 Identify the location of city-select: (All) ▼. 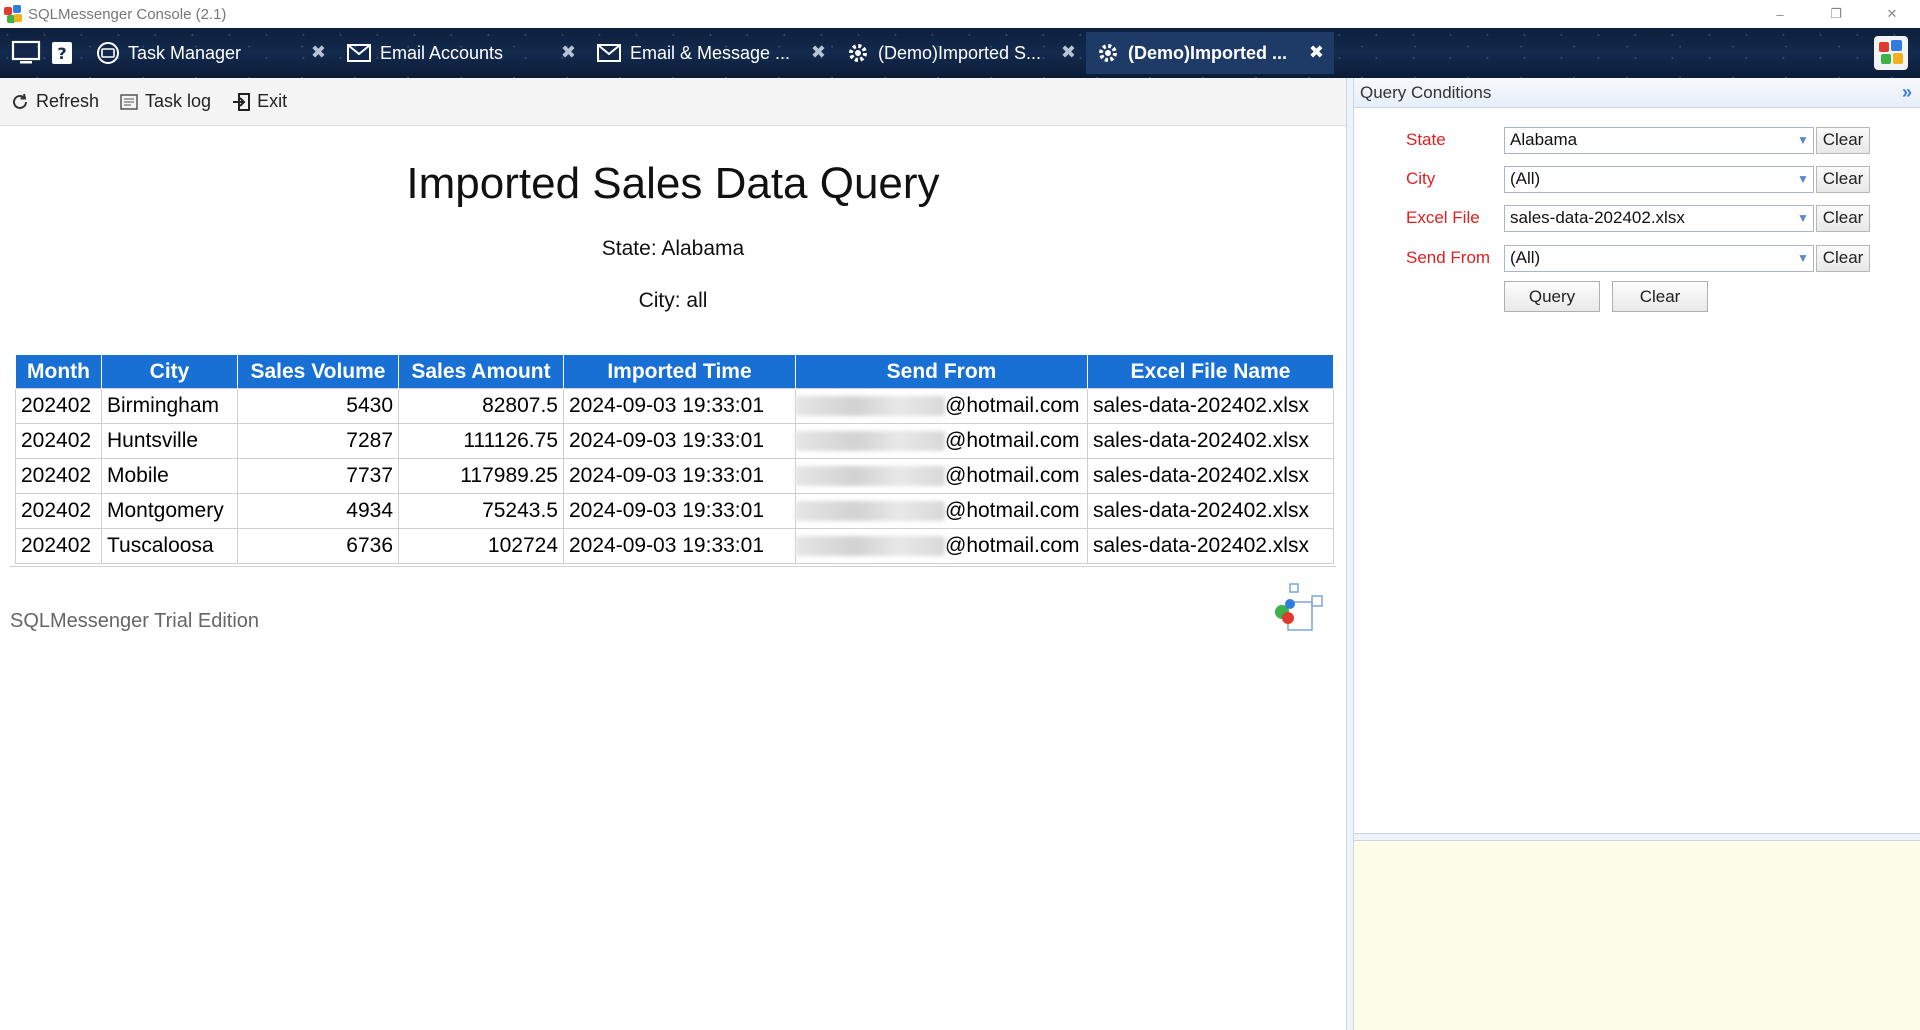
(1659, 179).